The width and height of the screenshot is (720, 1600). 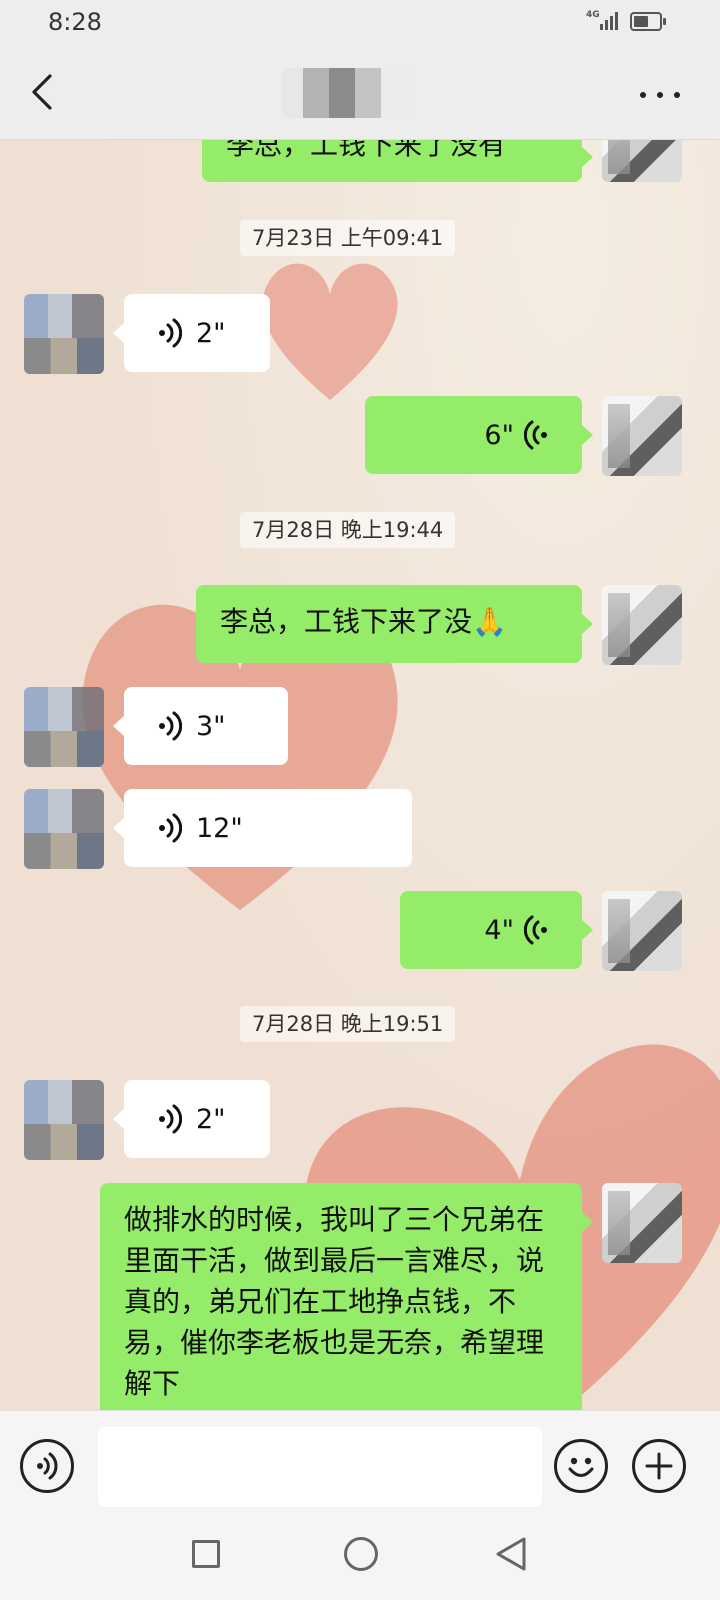 What do you see at coordinates (348, 1024) in the screenshot?
I see `chat-timestamp: 7月28日 晚上19:51` at bounding box center [348, 1024].